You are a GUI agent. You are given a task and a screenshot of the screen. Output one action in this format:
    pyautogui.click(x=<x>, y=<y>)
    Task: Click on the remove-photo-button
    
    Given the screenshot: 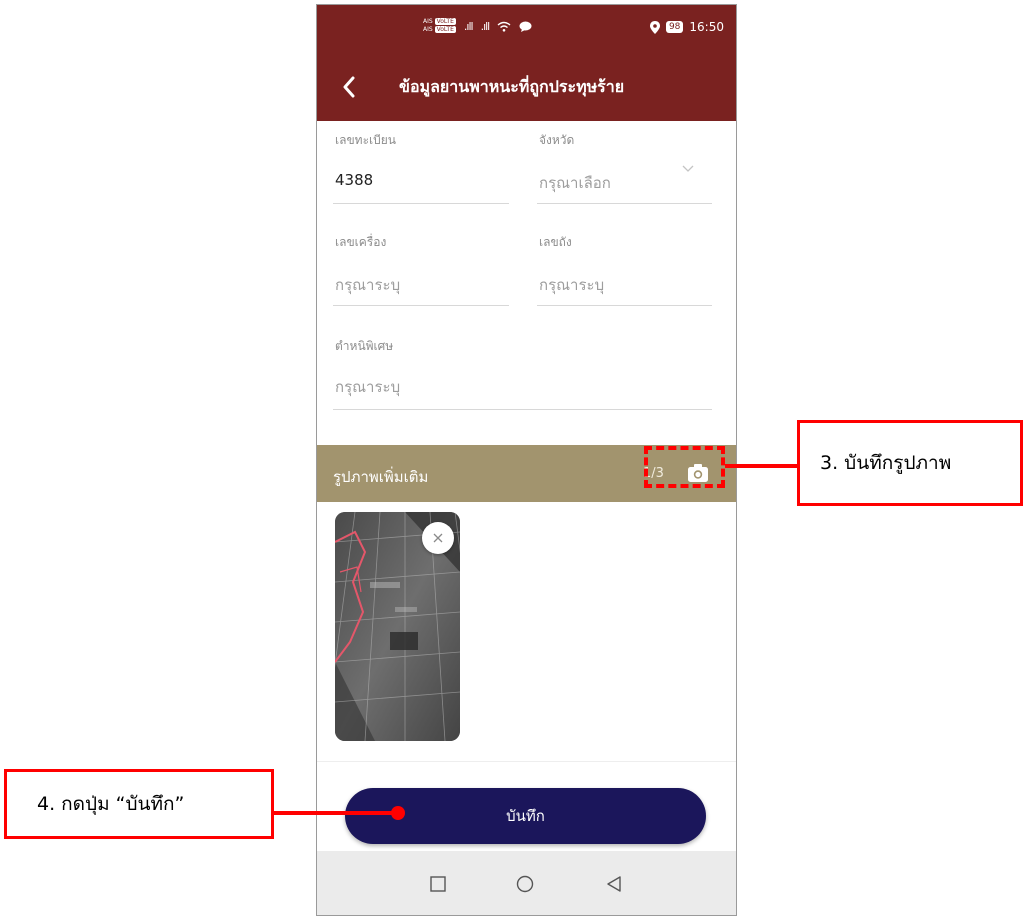 What is the action you would take?
    pyautogui.click(x=438, y=538)
    